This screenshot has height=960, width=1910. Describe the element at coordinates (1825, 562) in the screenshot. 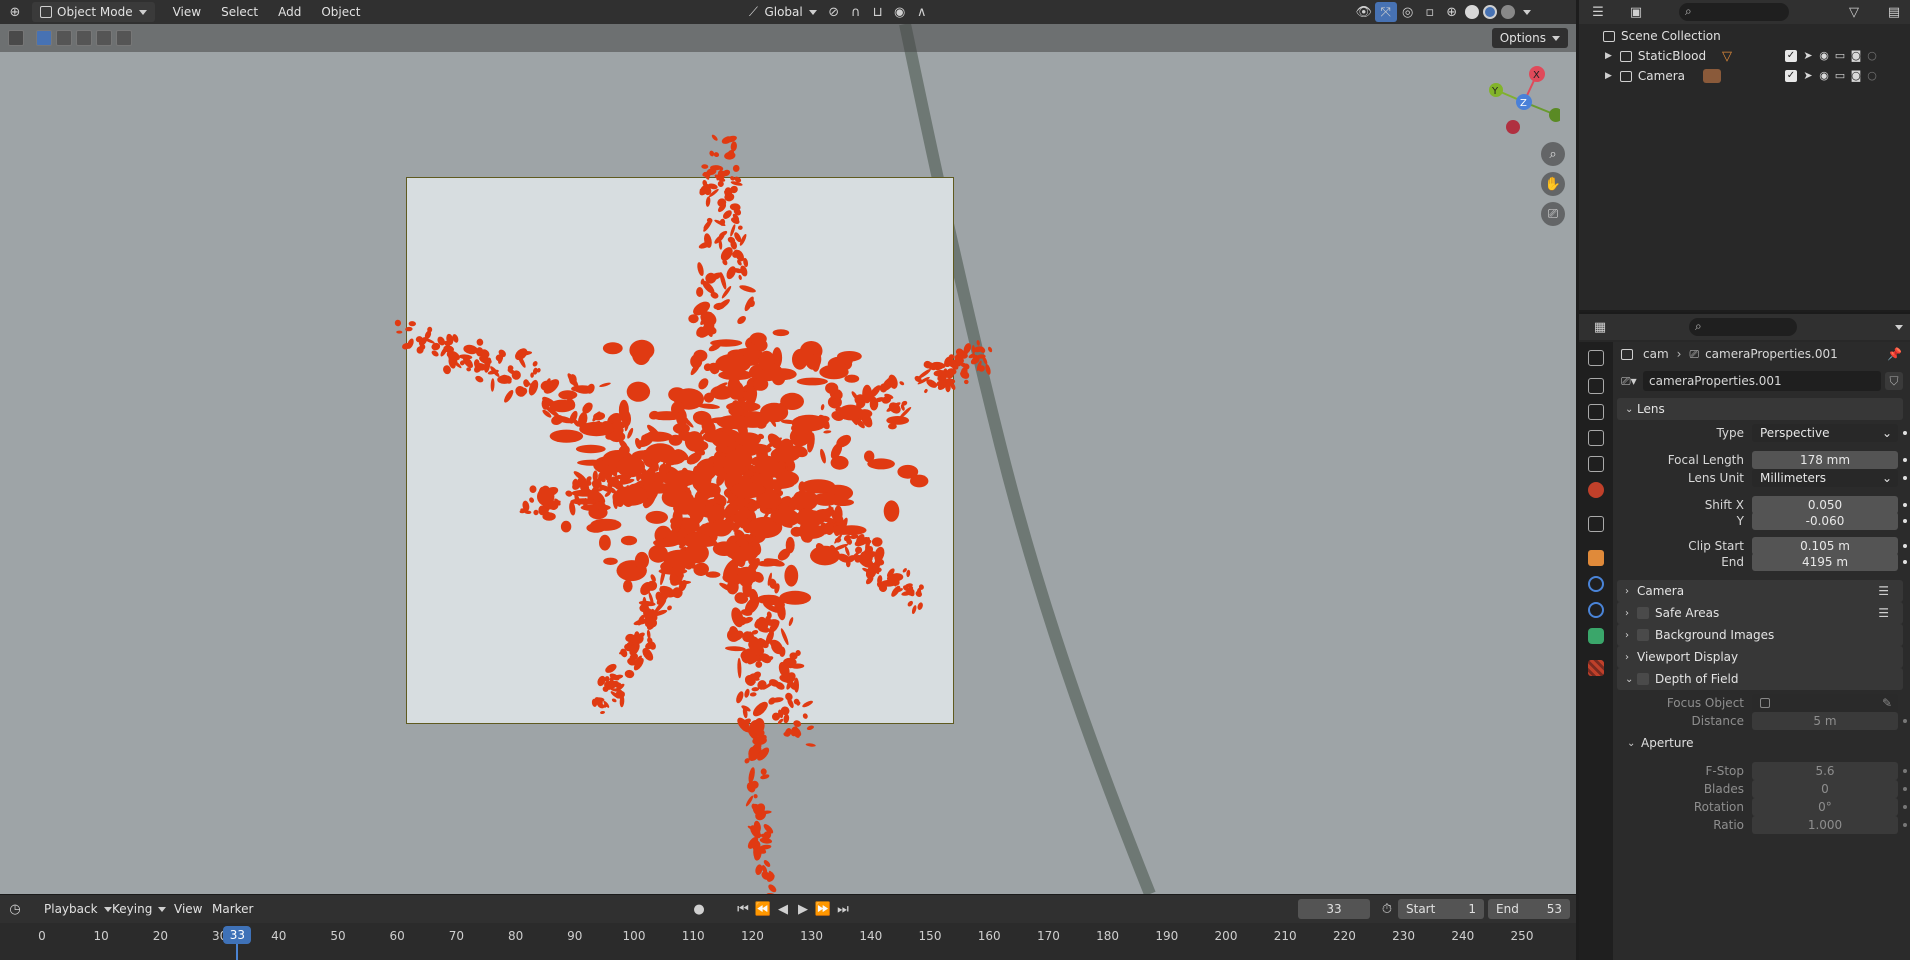

I see `clip-end-field: 4195 m` at that location.